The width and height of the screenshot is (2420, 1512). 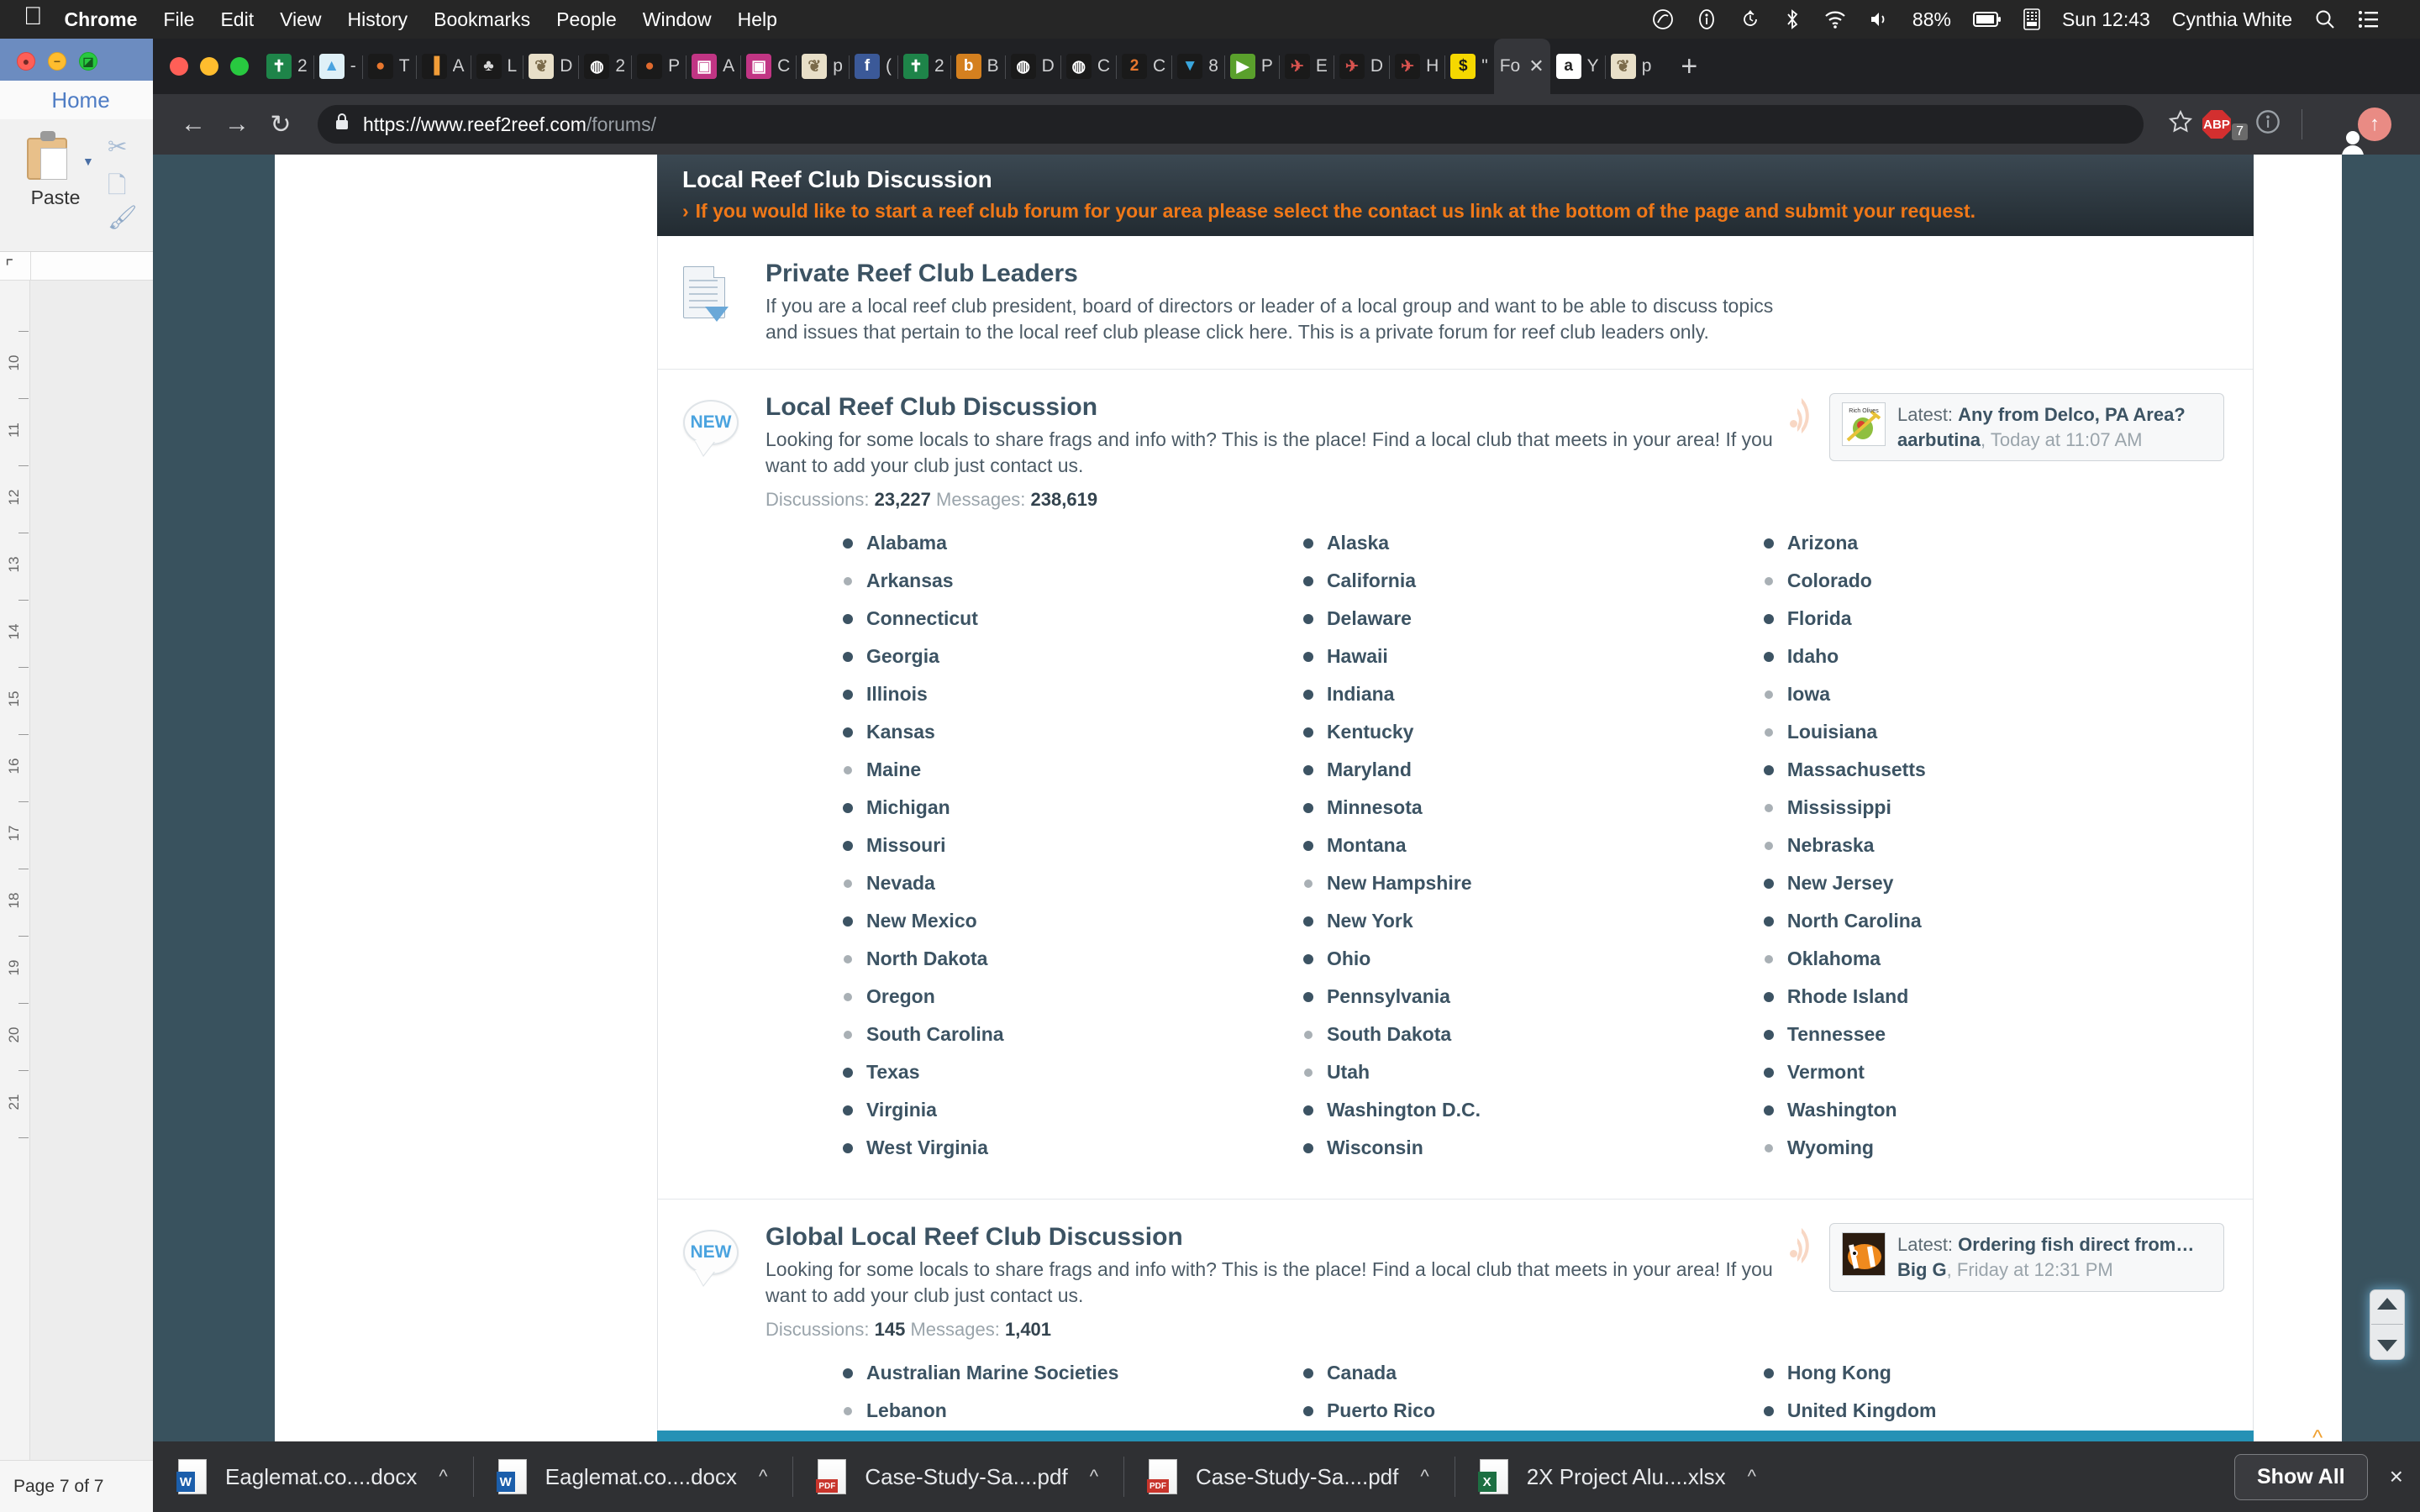 What do you see at coordinates (1993, 1034) in the screenshot?
I see `subforum-link: Tennessee` at bounding box center [1993, 1034].